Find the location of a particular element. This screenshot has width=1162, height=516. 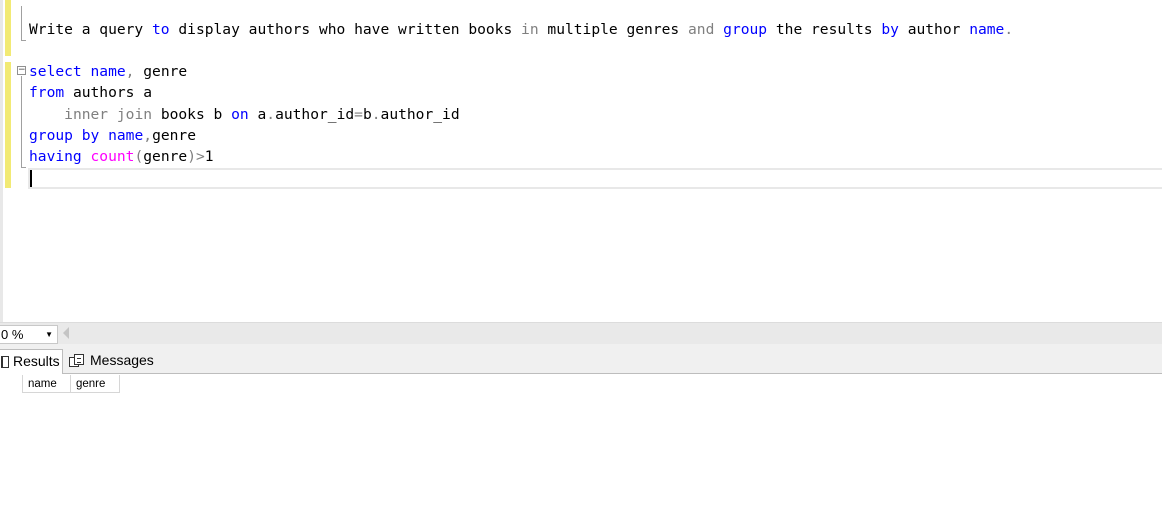

tab-results-label: Results is located at coordinates (36, 361).